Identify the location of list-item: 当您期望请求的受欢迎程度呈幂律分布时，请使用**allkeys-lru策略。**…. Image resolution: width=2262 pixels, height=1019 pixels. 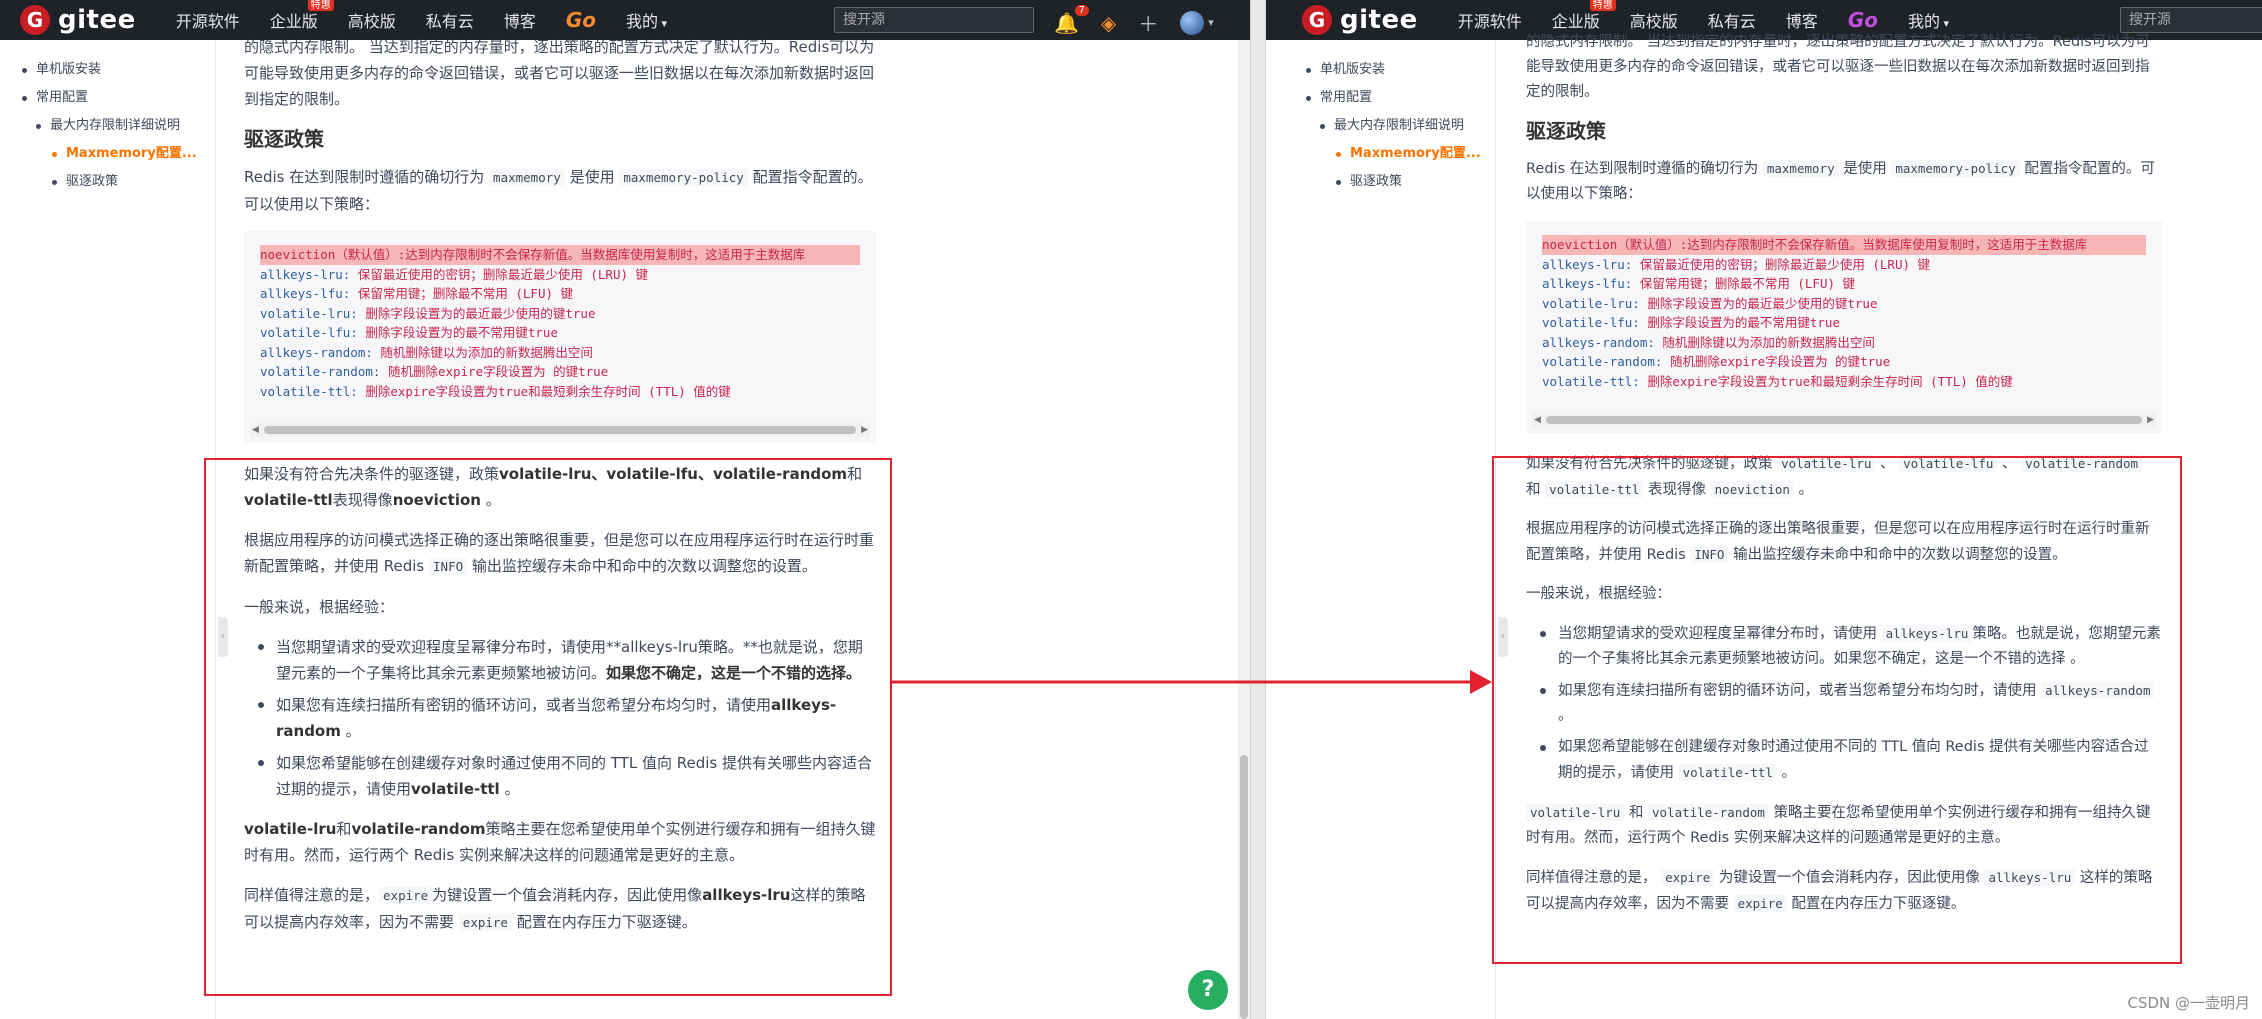
(560, 660).